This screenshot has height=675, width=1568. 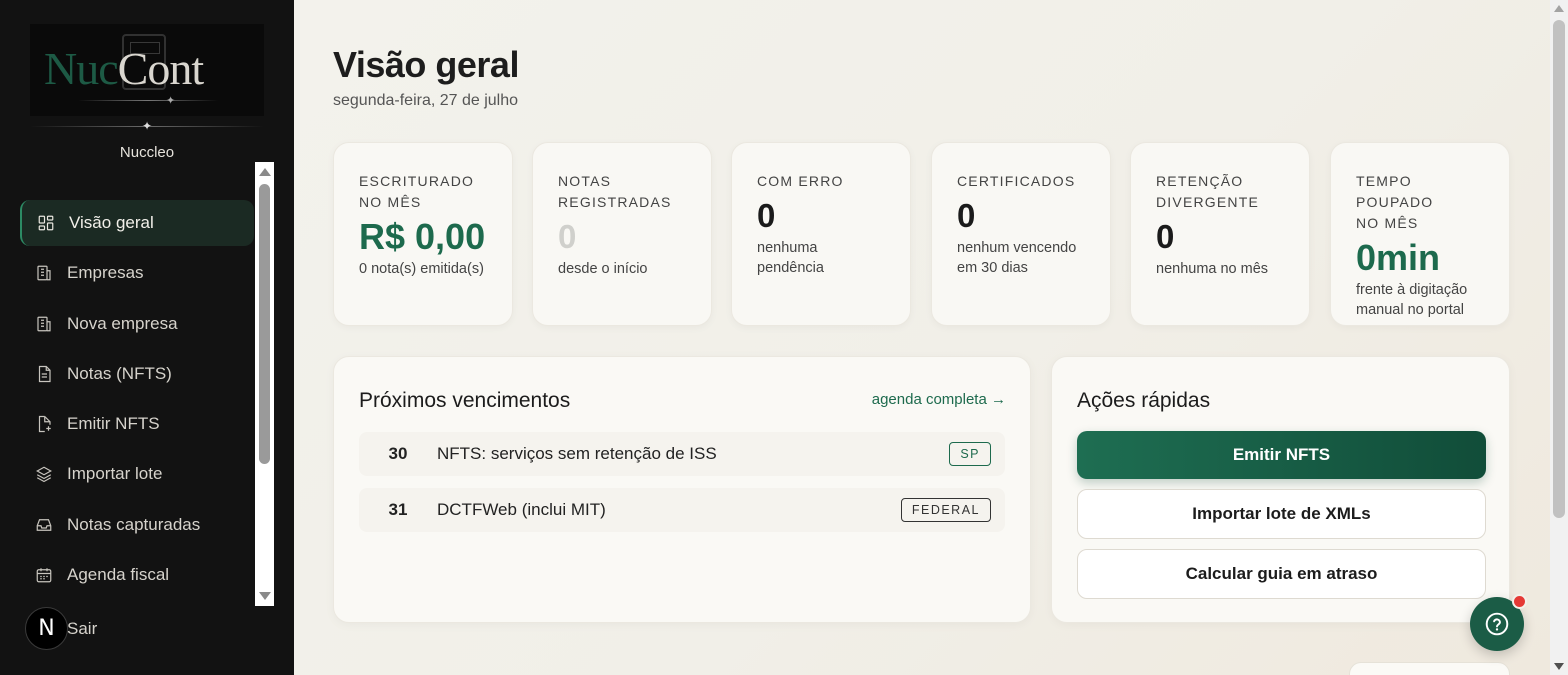 What do you see at coordinates (603, 269) in the screenshot?
I see `stat-sub: desde o início` at bounding box center [603, 269].